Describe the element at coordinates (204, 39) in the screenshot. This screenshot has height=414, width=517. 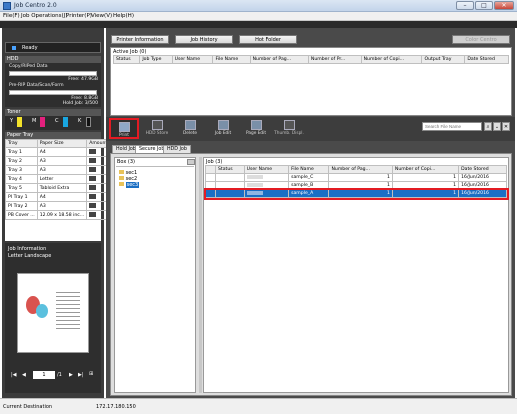
I see `job-history-button: Job History` at that location.